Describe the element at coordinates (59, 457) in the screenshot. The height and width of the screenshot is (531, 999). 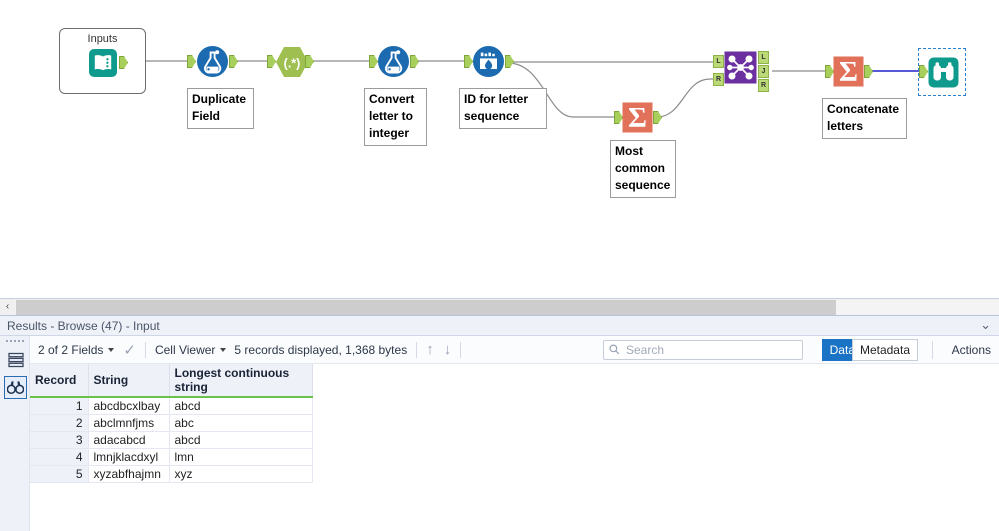
I see `cell-record: 4` at that location.